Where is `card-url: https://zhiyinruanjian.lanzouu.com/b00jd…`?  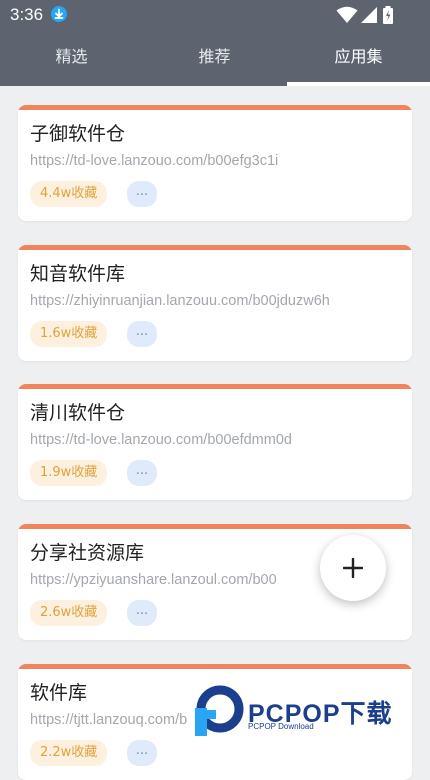
card-url: https://zhiyinruanjian.lanzouu.com/b00jd… is located at coordinates (180, 301).